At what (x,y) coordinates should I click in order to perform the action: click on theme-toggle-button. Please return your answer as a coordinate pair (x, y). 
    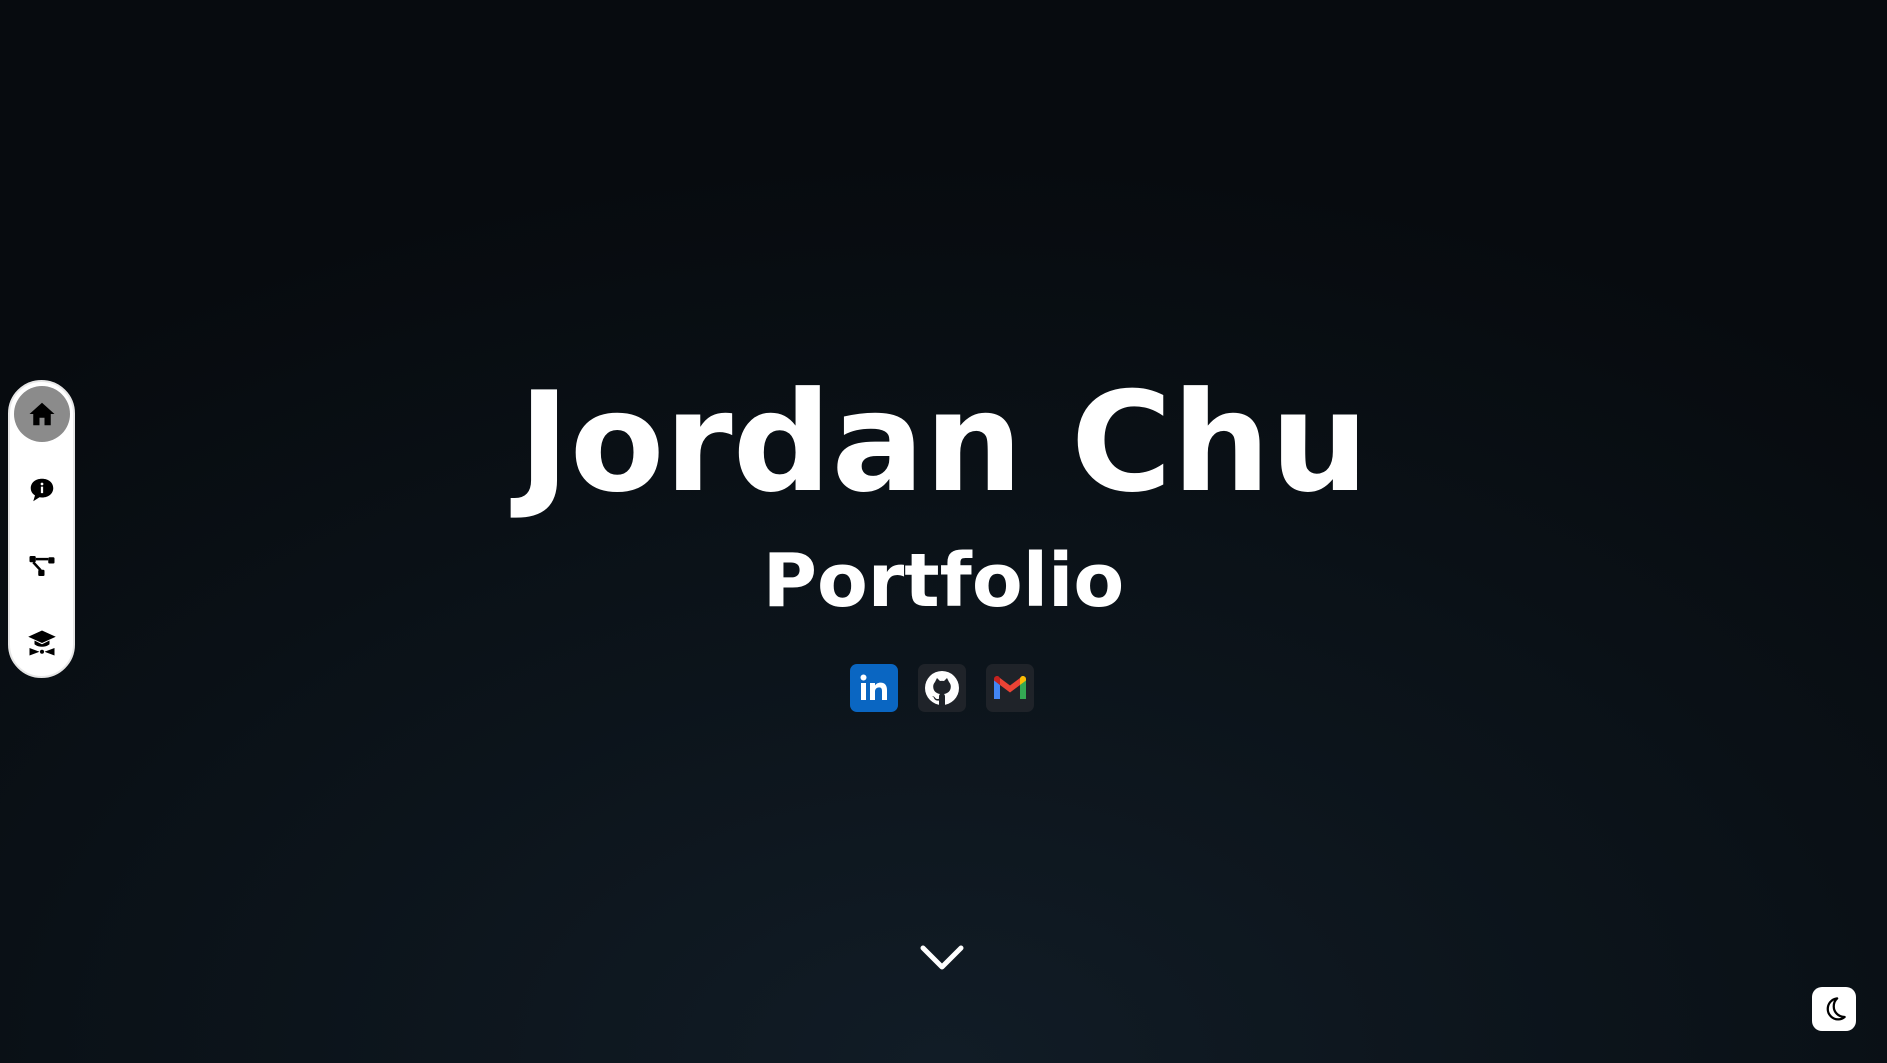
    Looking at the image, I should click on (1834, 1009).